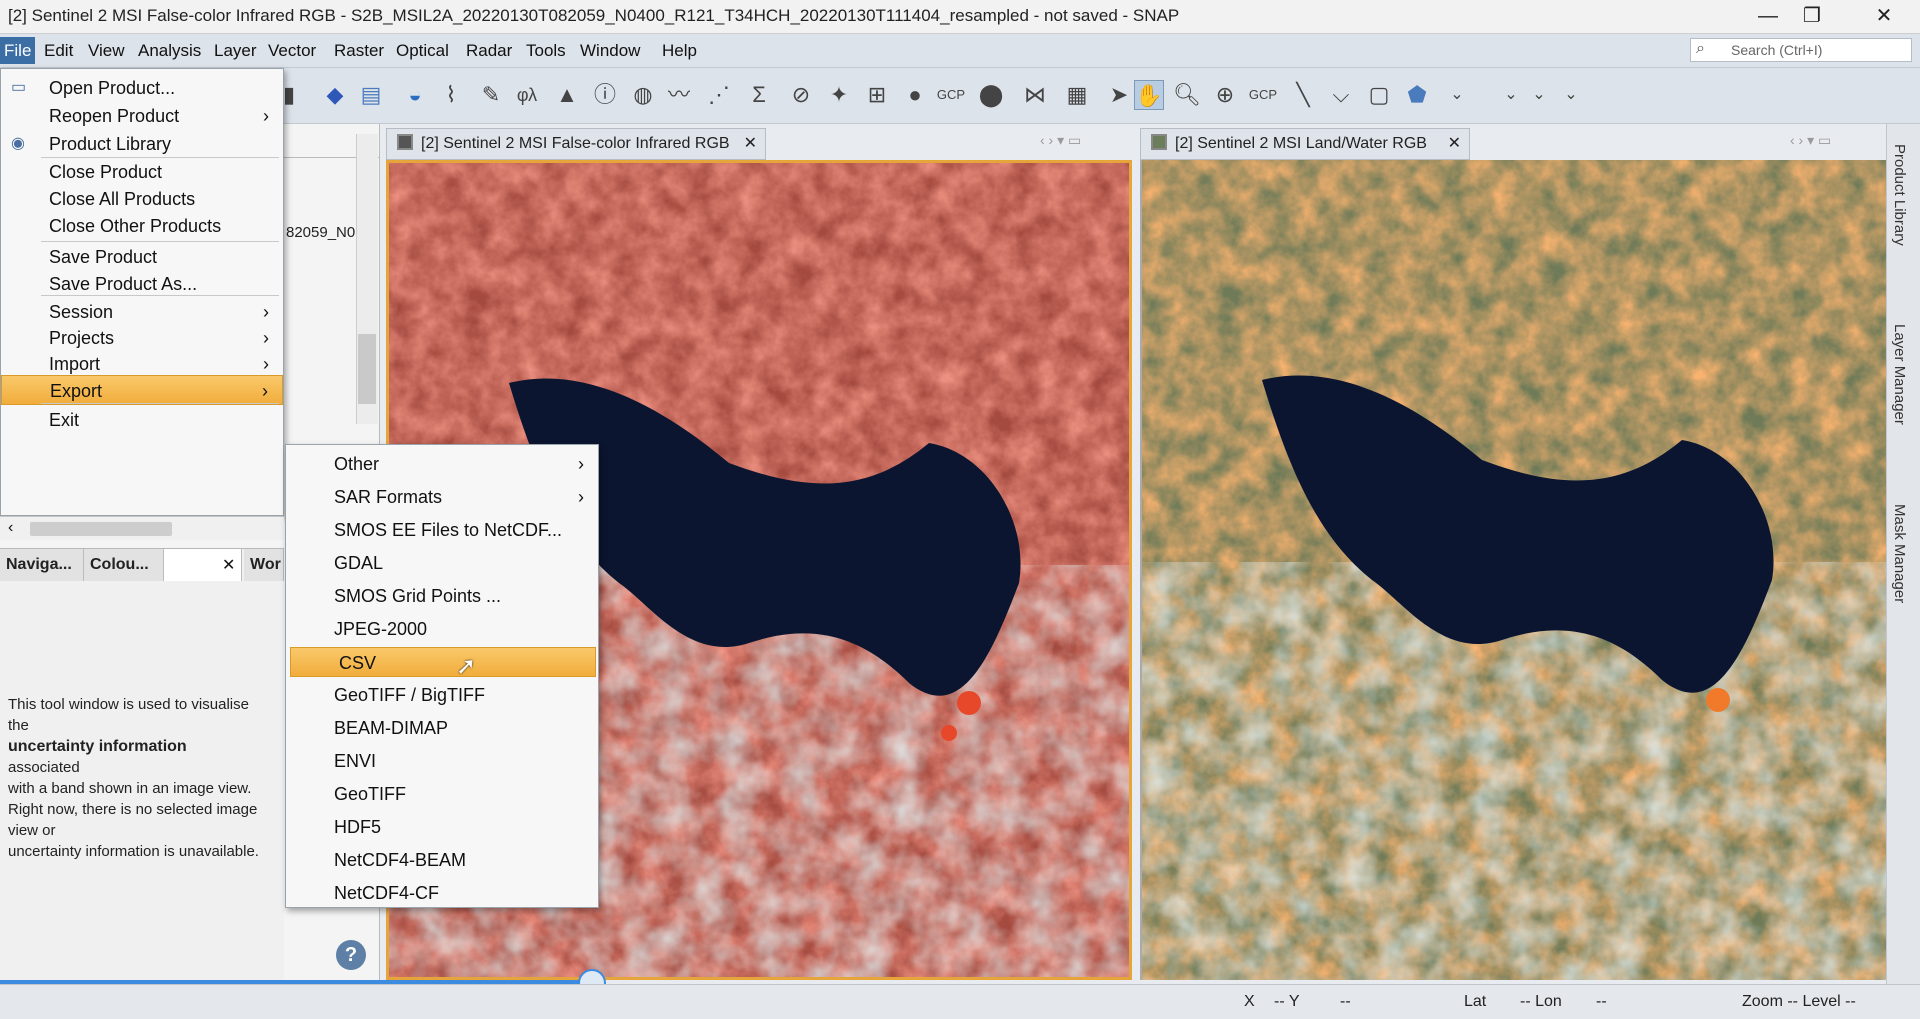  Describe the element at coordinates (1899, 195) in the screenshot. I see `product-library-side-tab: Product Library` at that location.